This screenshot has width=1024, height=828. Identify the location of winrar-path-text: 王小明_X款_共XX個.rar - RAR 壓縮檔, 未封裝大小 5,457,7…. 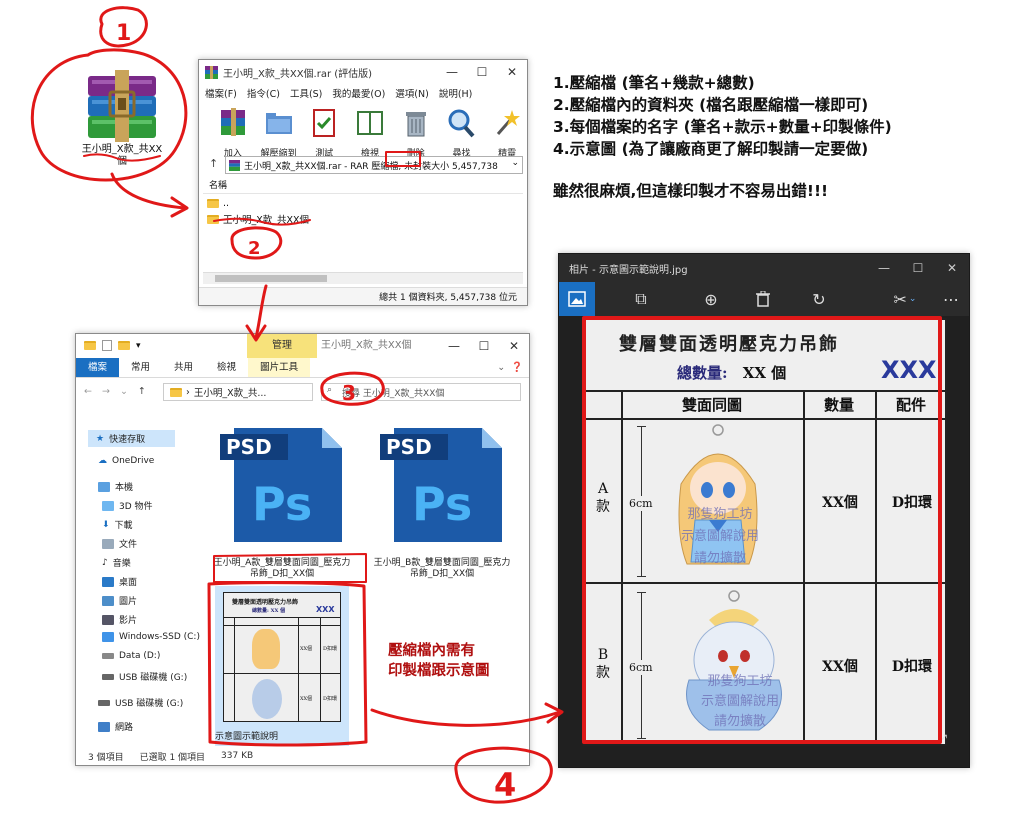
(371, 166).